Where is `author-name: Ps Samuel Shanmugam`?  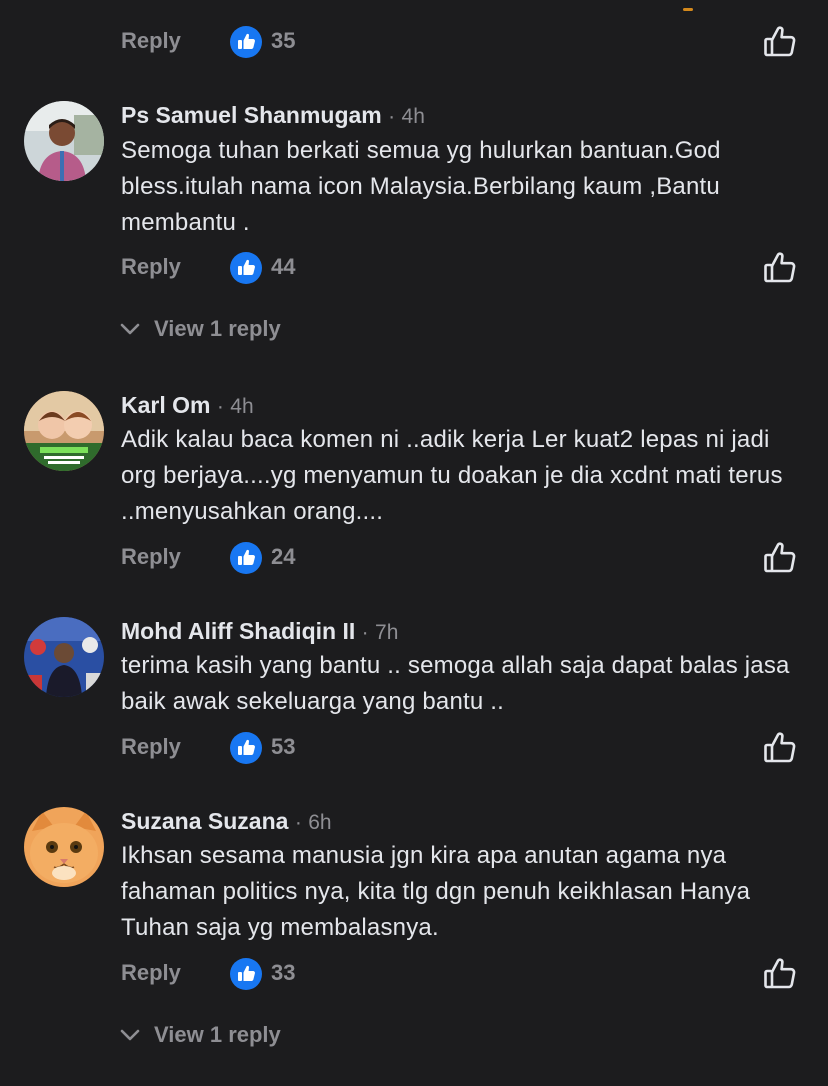
author-name: Ps Samuel Shanmugam is located at coordinates (251, 115).